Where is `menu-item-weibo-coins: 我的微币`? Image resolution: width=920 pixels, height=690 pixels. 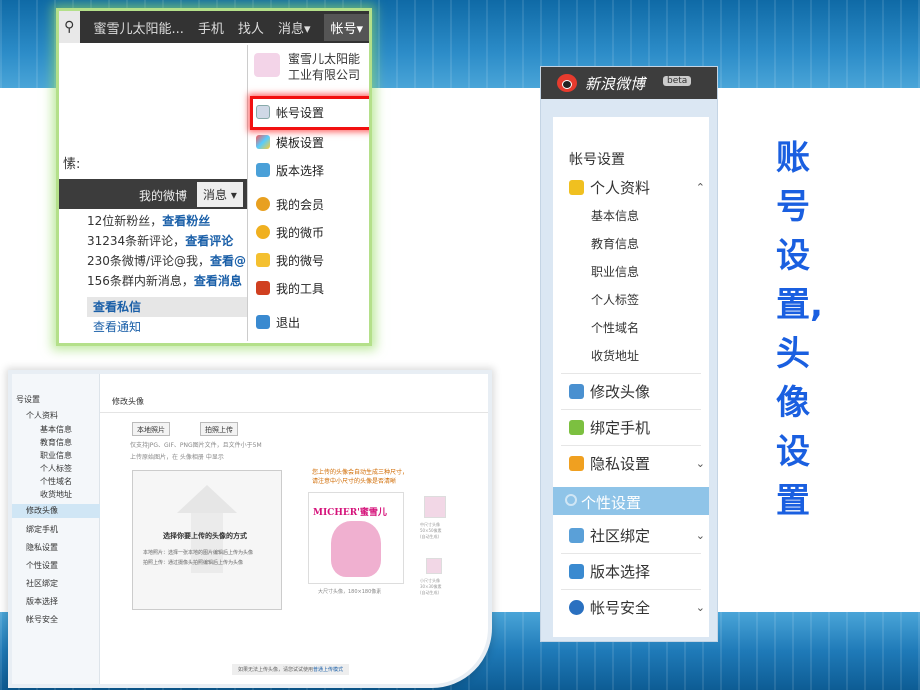
menu-item-weibo-coins: 我的微币 is located at coordinates (311, 232).